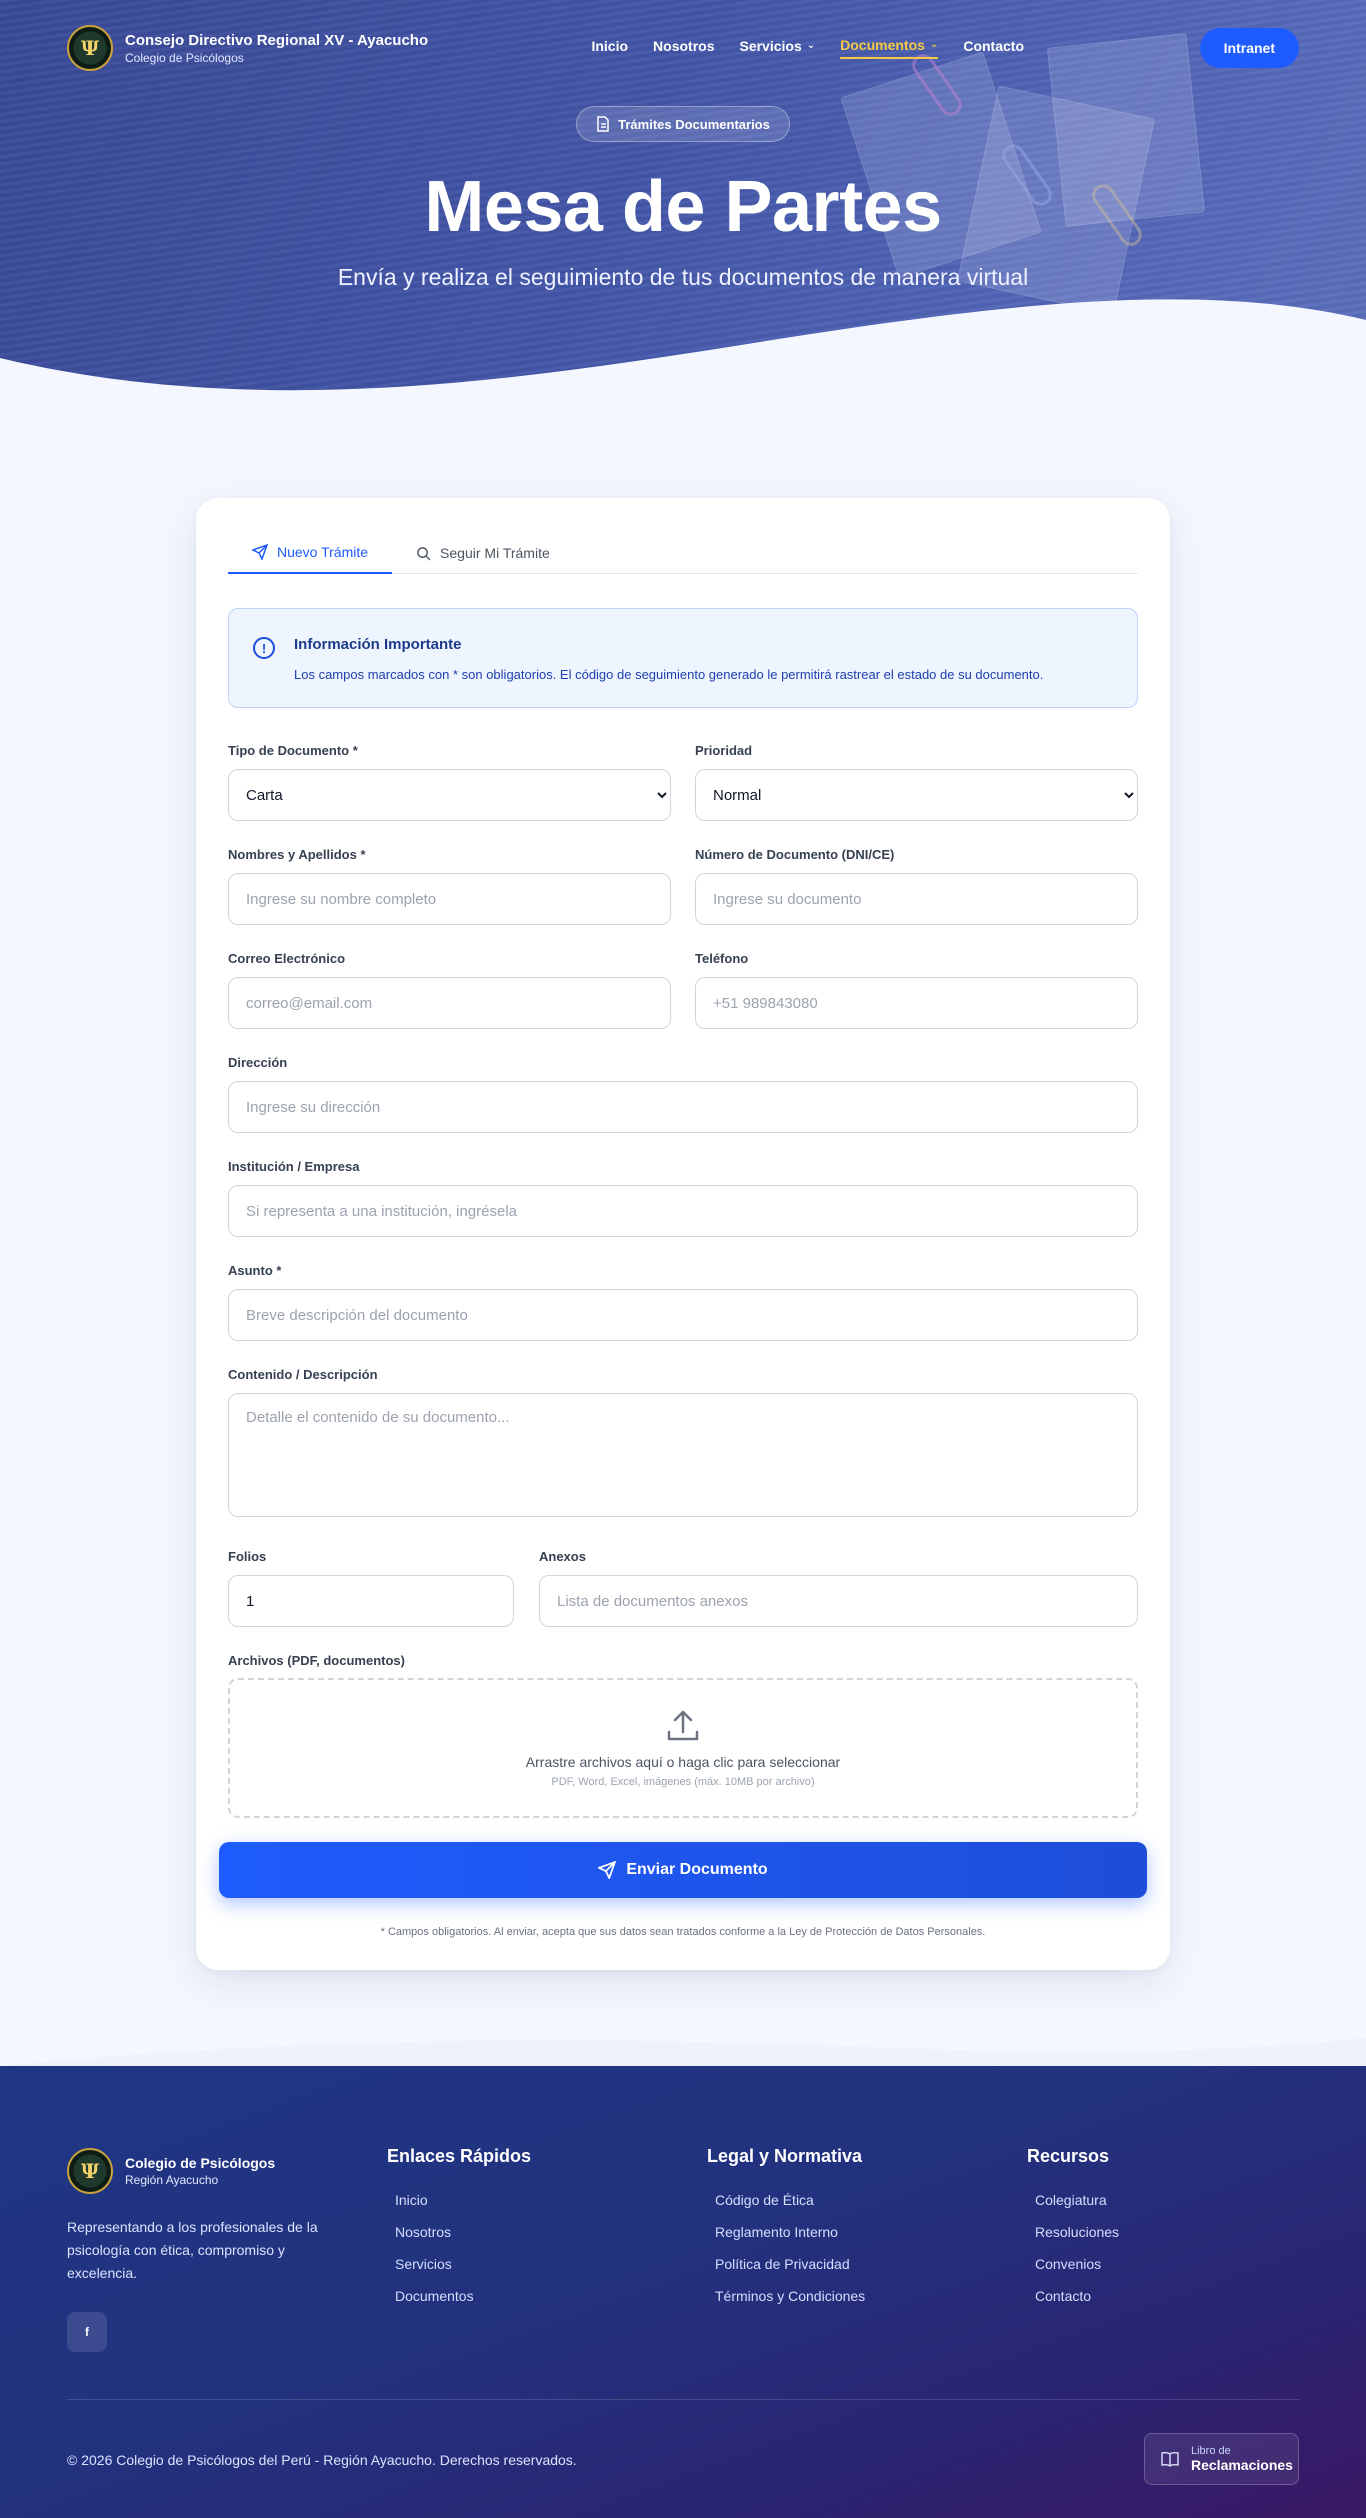 The width and height of the screenshot is (1366, 2518). What do you see at coordinates (683, 207) in the screenshot?
I see `page-title: Mesa de Partes` at bounding box center [683, 207].